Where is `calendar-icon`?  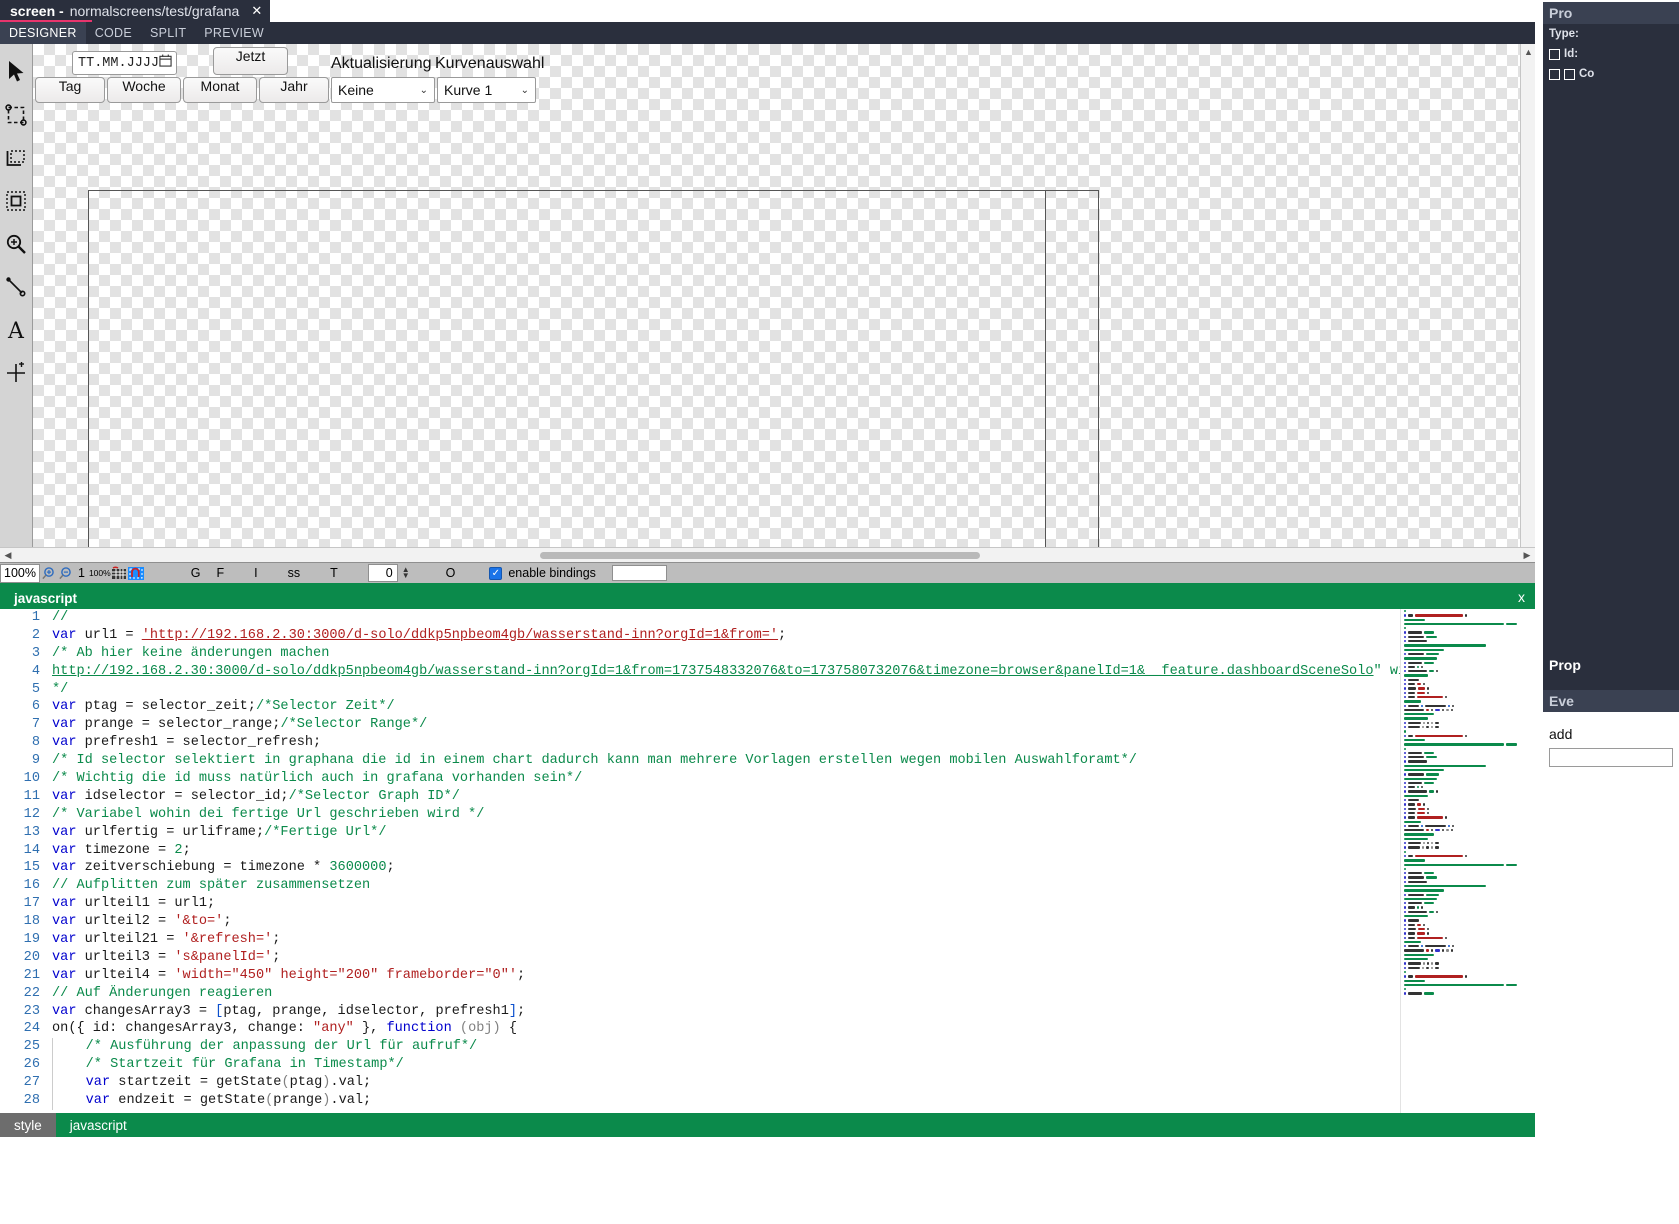 calendar-icon is located at coordinates (165, 63).